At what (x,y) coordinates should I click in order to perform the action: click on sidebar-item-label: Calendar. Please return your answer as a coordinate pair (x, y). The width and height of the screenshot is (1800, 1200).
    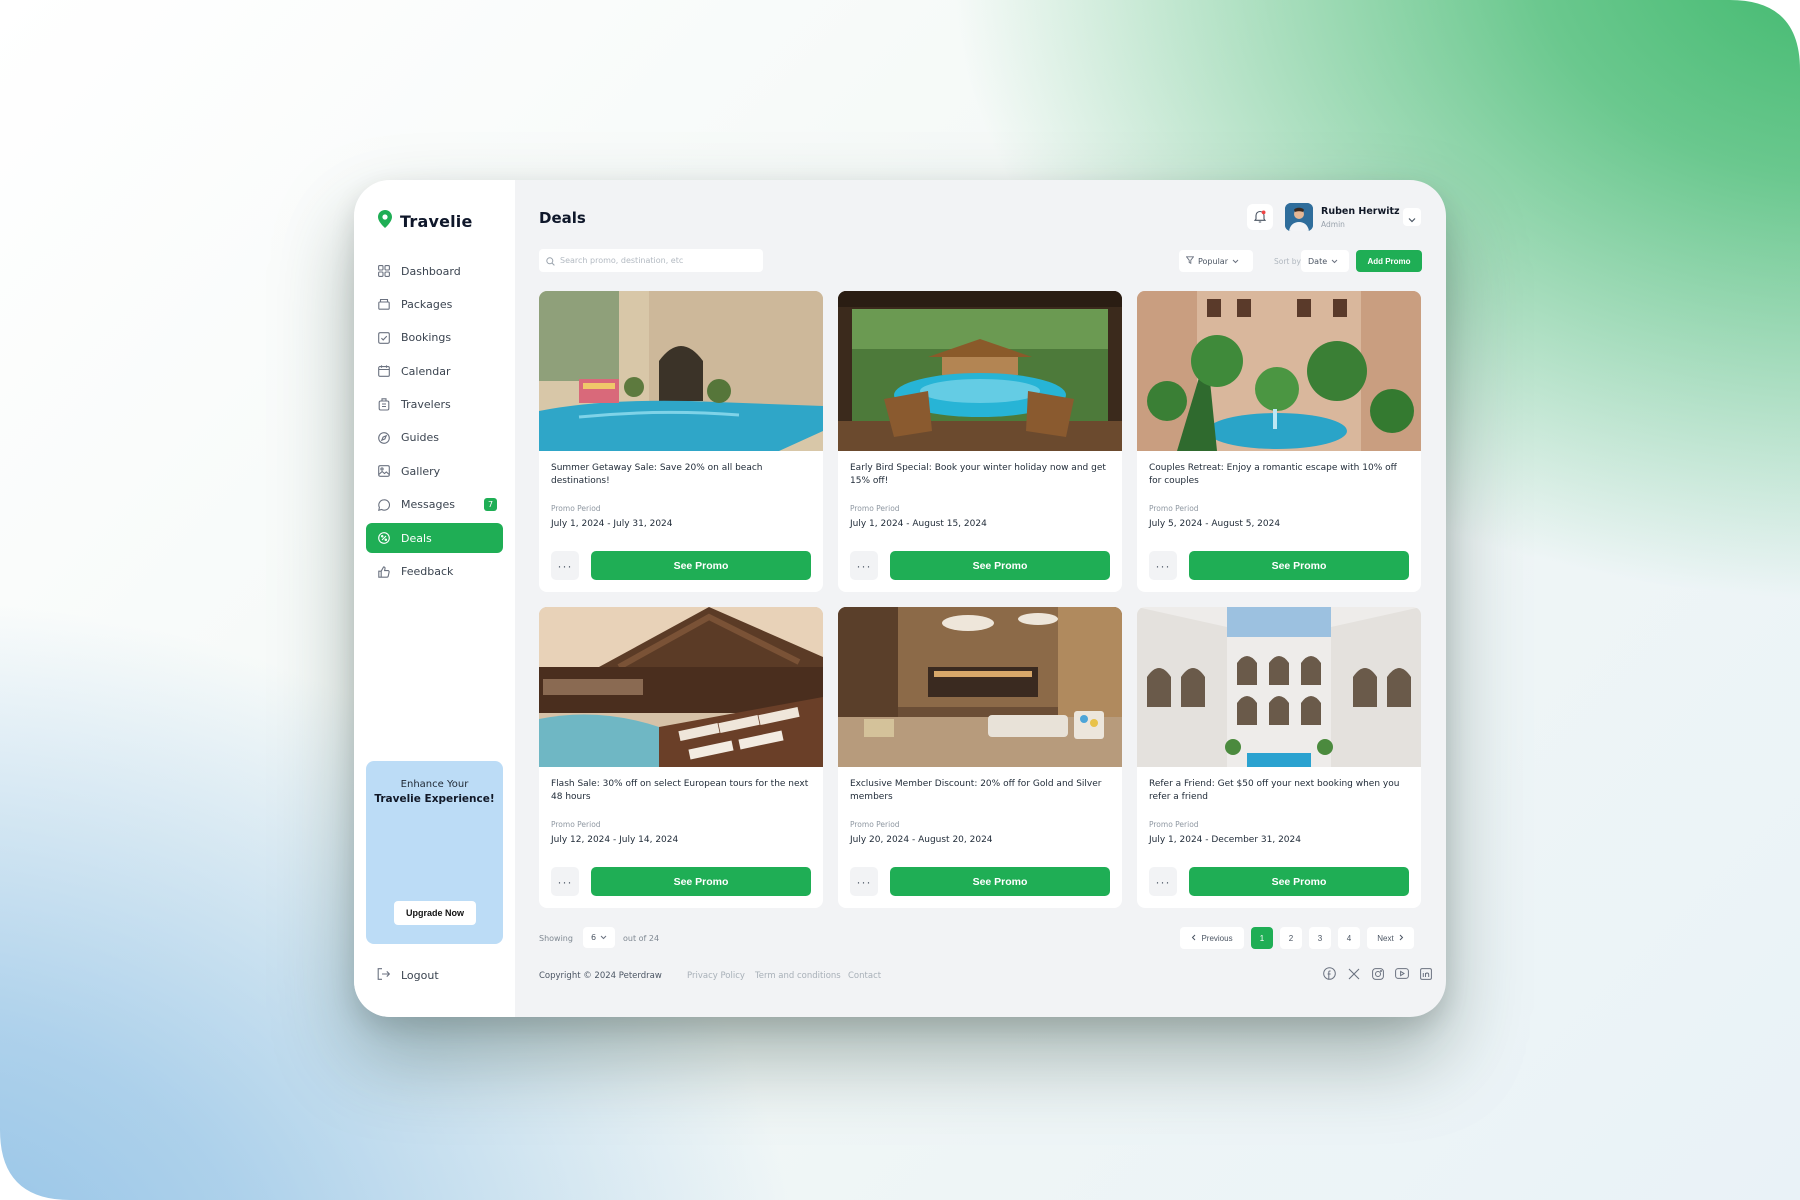
    Looking at the image, I should click on (426, 371).